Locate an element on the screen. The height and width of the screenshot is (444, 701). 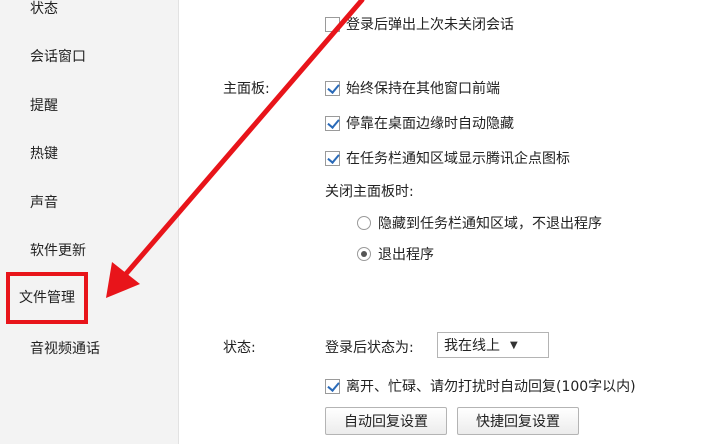
sidebar-item-status: 状态 is located at coordinates (44, 11).